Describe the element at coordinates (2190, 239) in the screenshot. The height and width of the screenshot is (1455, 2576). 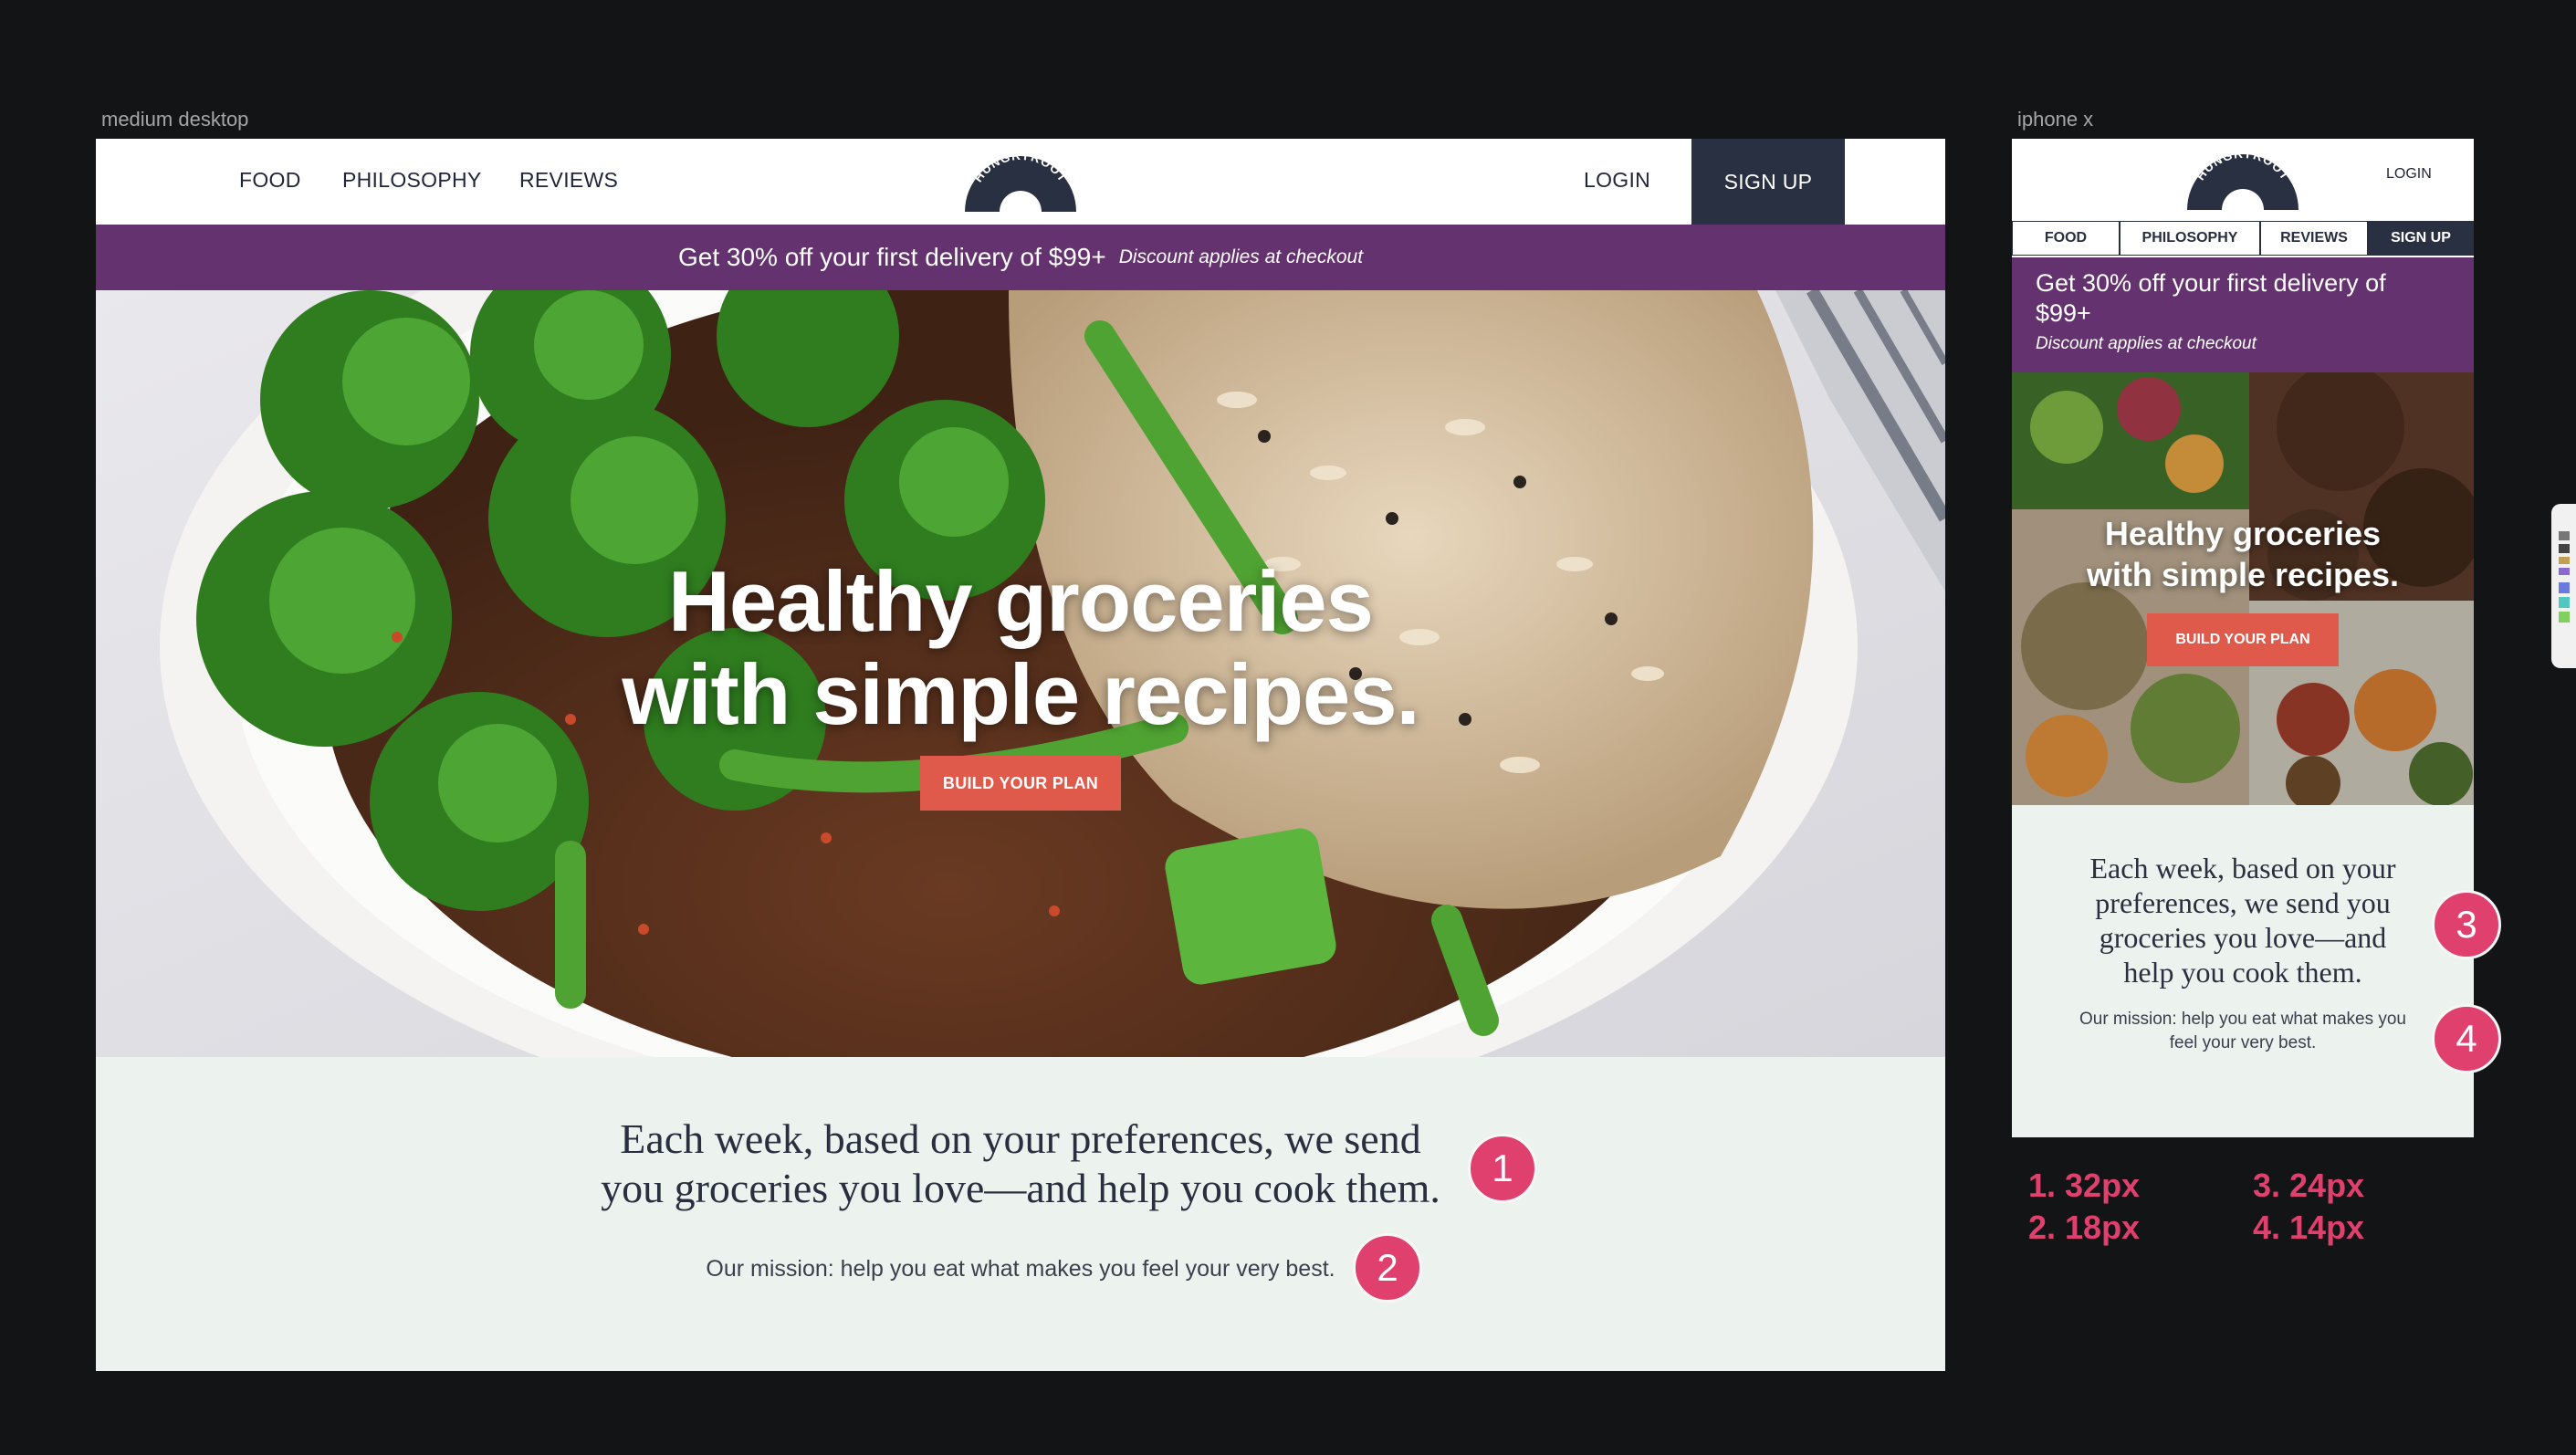
I see `mobile-tab-philosophy: PHILOSOPHY` at that location.